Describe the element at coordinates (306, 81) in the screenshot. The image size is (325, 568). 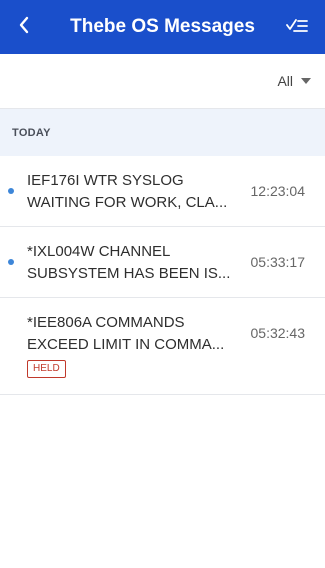
I see `chevron-down-icon` at that location.